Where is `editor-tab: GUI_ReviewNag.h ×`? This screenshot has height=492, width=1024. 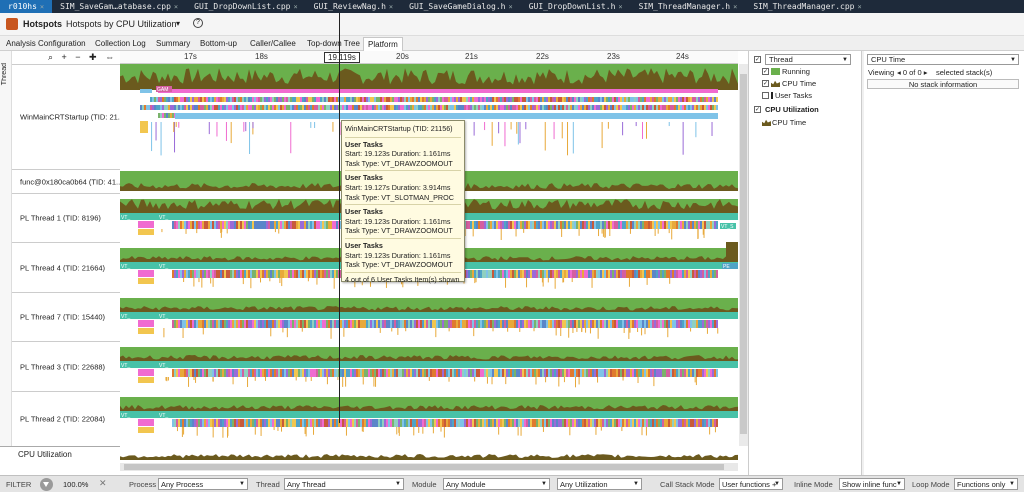
editor-tab: GUI_ReviewNag.h × is located at coordinates (353, 6).